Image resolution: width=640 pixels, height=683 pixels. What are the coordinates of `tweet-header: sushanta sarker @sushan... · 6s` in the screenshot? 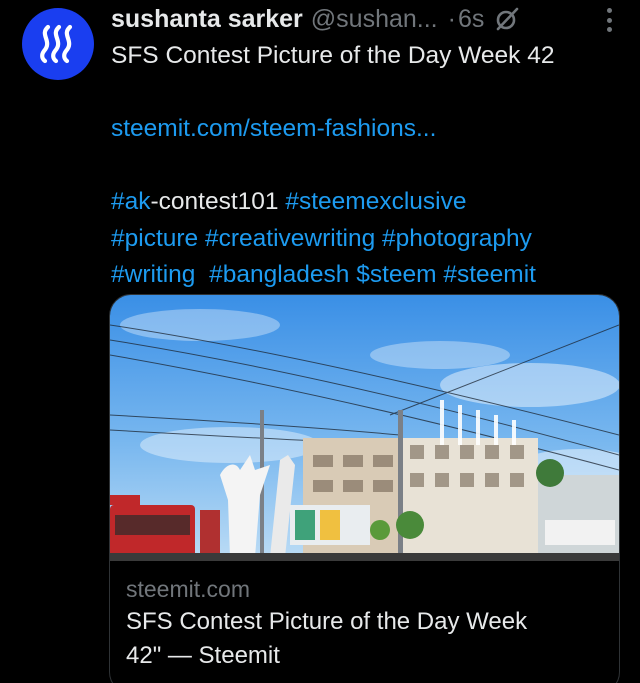 It's located at (350, 19).